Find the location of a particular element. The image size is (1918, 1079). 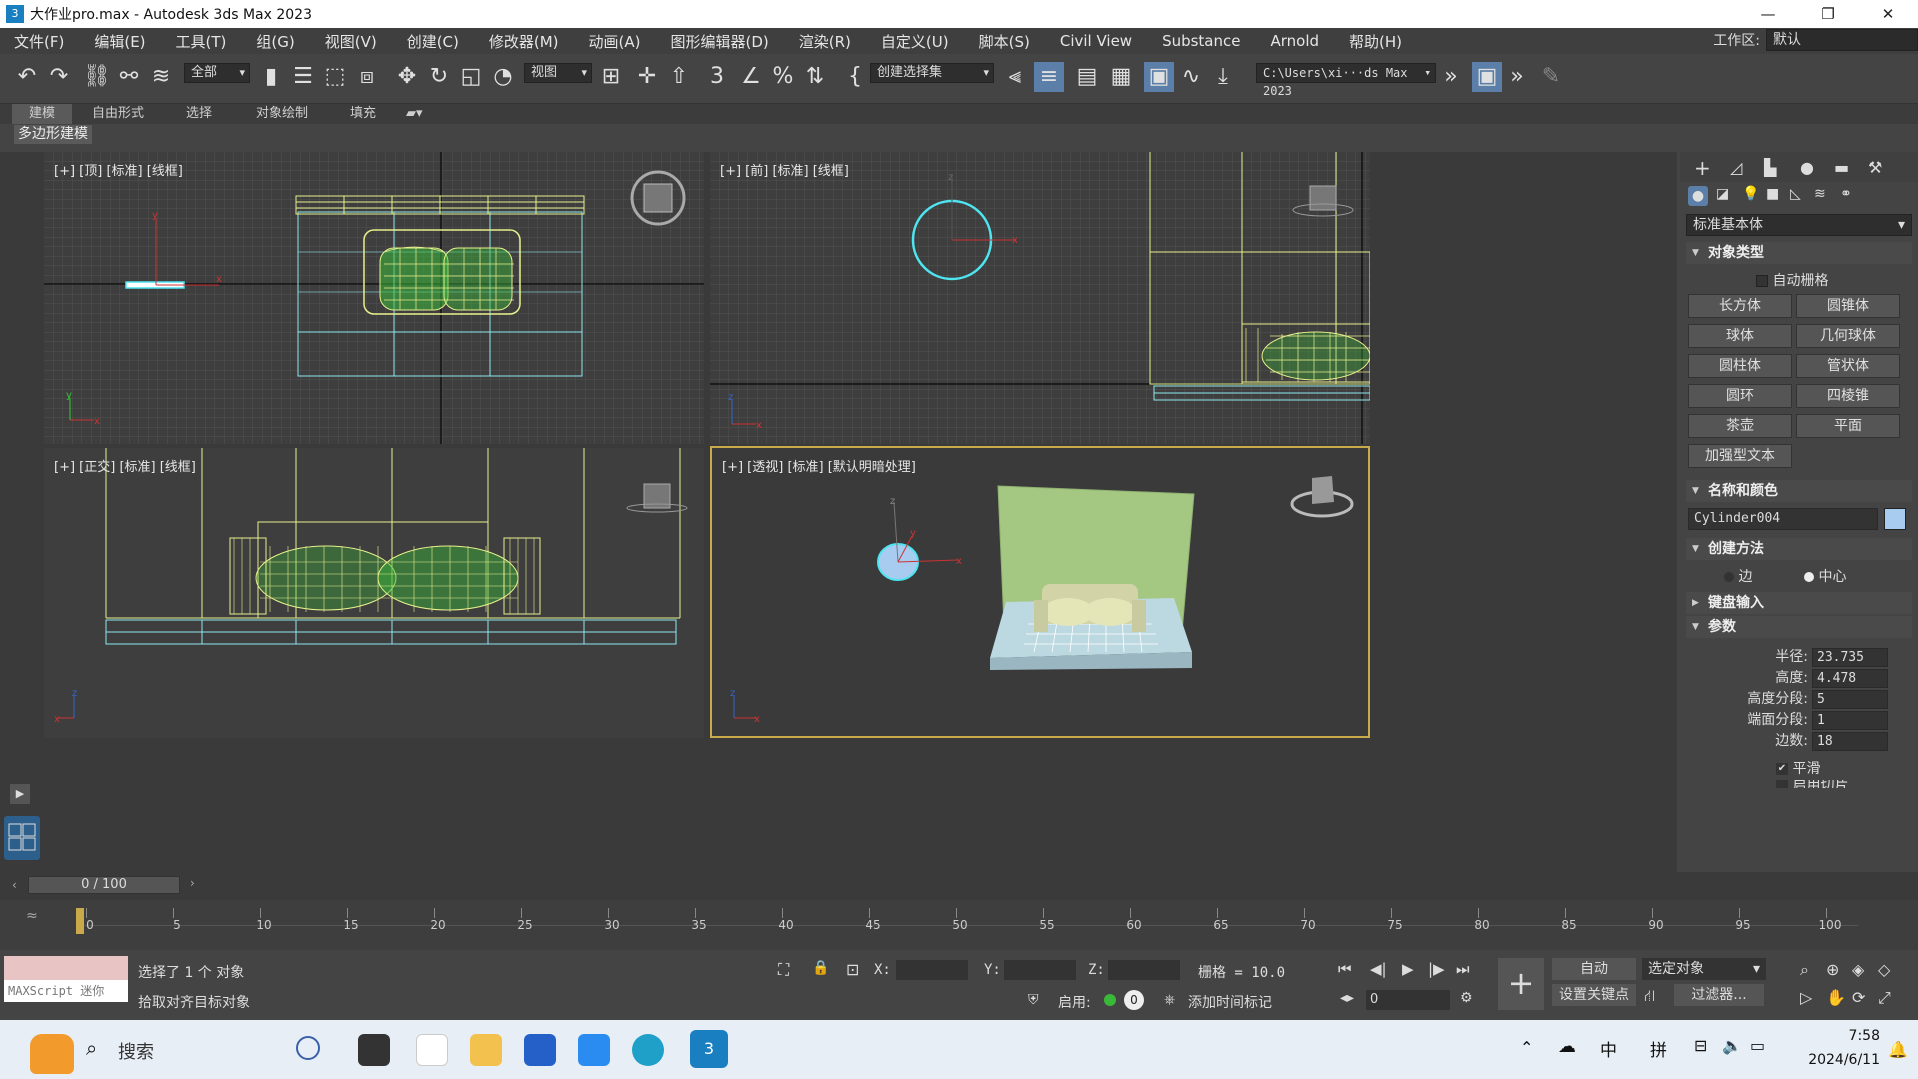

spinner-snap-icon: ⇅ is located at coordinates (815, 77).